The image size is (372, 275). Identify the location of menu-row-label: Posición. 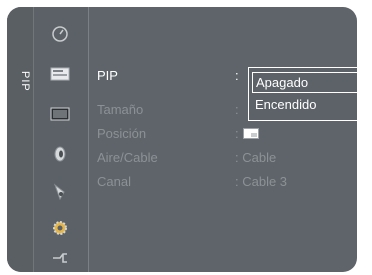
(122, 133).